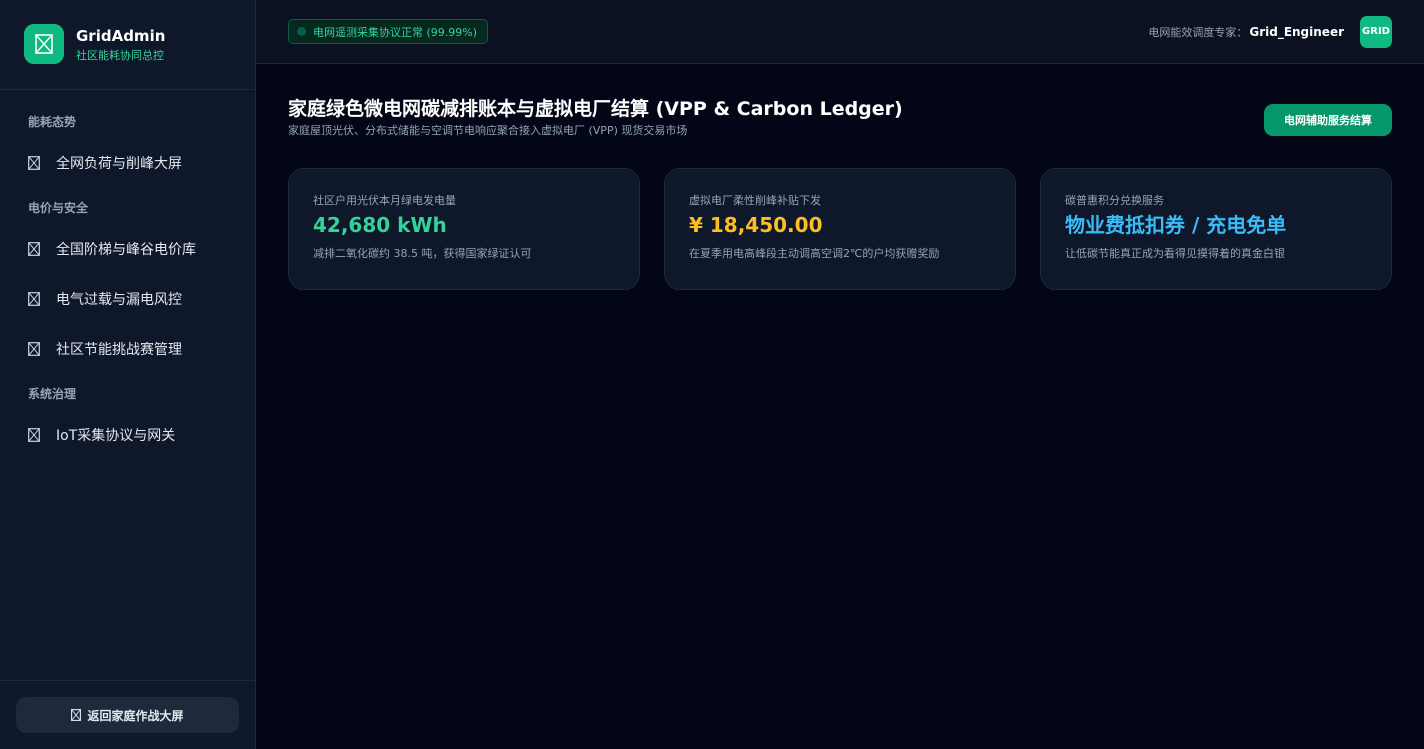 This screenshot has width=1424, height=749. I want to click on sidebar-footer: 返回家庭作战大屏, so click(127, 714).